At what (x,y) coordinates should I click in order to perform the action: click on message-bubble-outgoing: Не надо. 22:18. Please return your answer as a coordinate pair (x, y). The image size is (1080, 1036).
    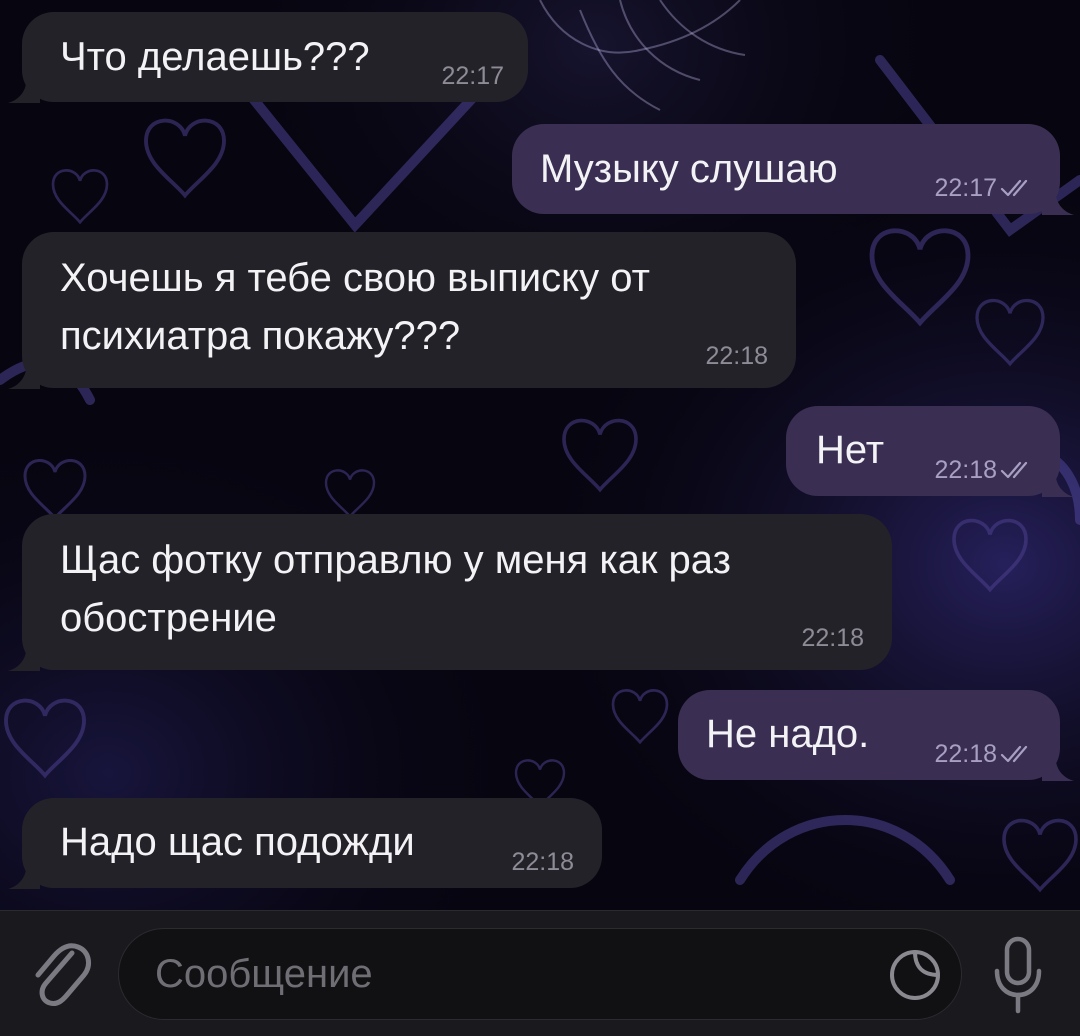
    Looking at the image, I should click on (876, 735).